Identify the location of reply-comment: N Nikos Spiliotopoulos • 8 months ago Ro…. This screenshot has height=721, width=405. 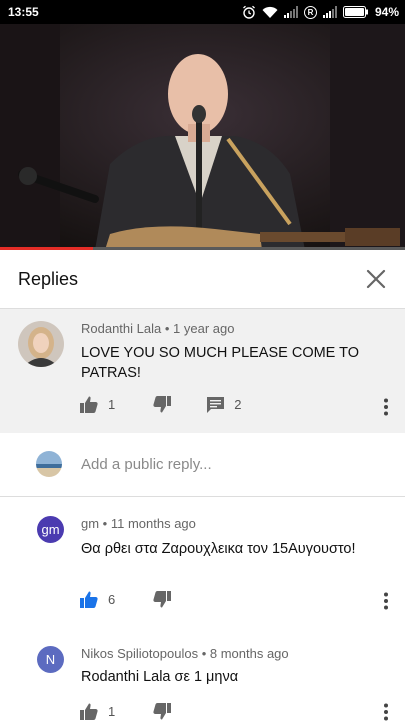
(202, 677).